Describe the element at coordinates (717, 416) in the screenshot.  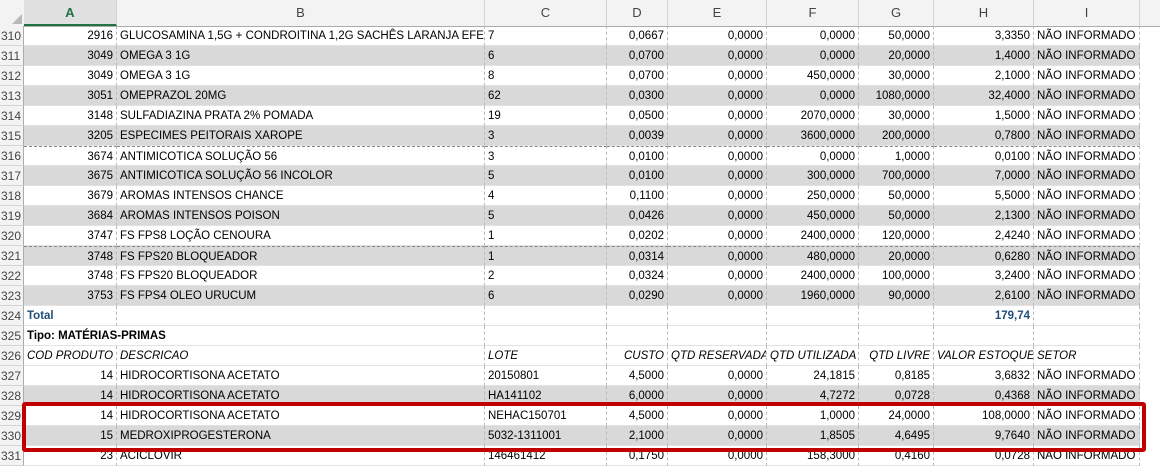
I see `cell-e329: 0,0000` at that location.